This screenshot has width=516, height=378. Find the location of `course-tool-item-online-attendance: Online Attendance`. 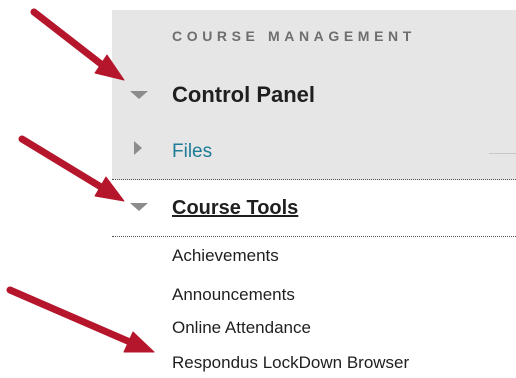

course-tool-item-online-attendance: Online Attendance is located at coordinates (241, 328).